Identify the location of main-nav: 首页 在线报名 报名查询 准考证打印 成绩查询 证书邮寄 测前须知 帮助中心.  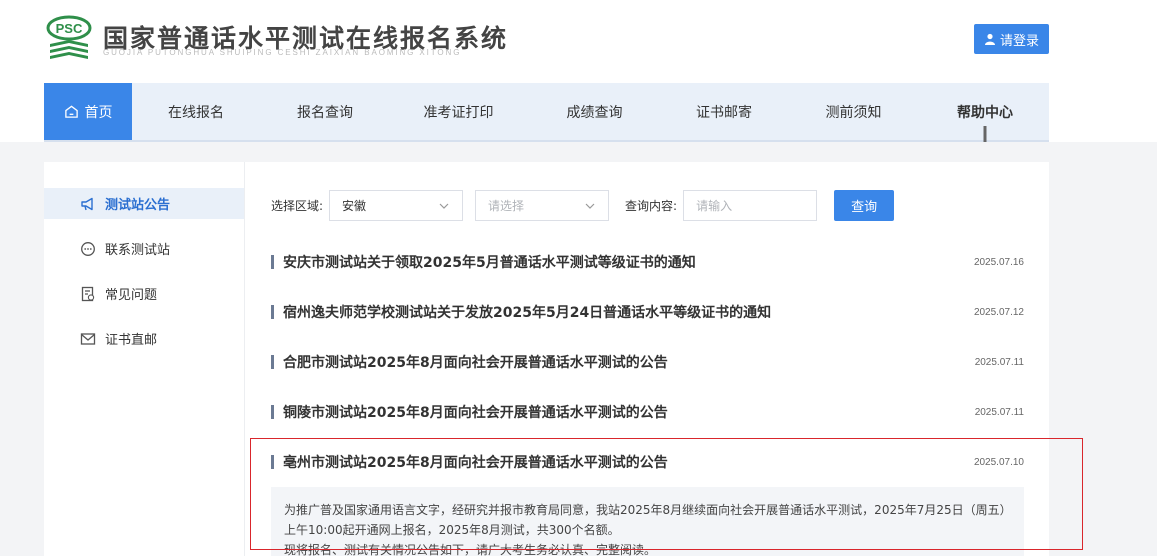
(546, 112).